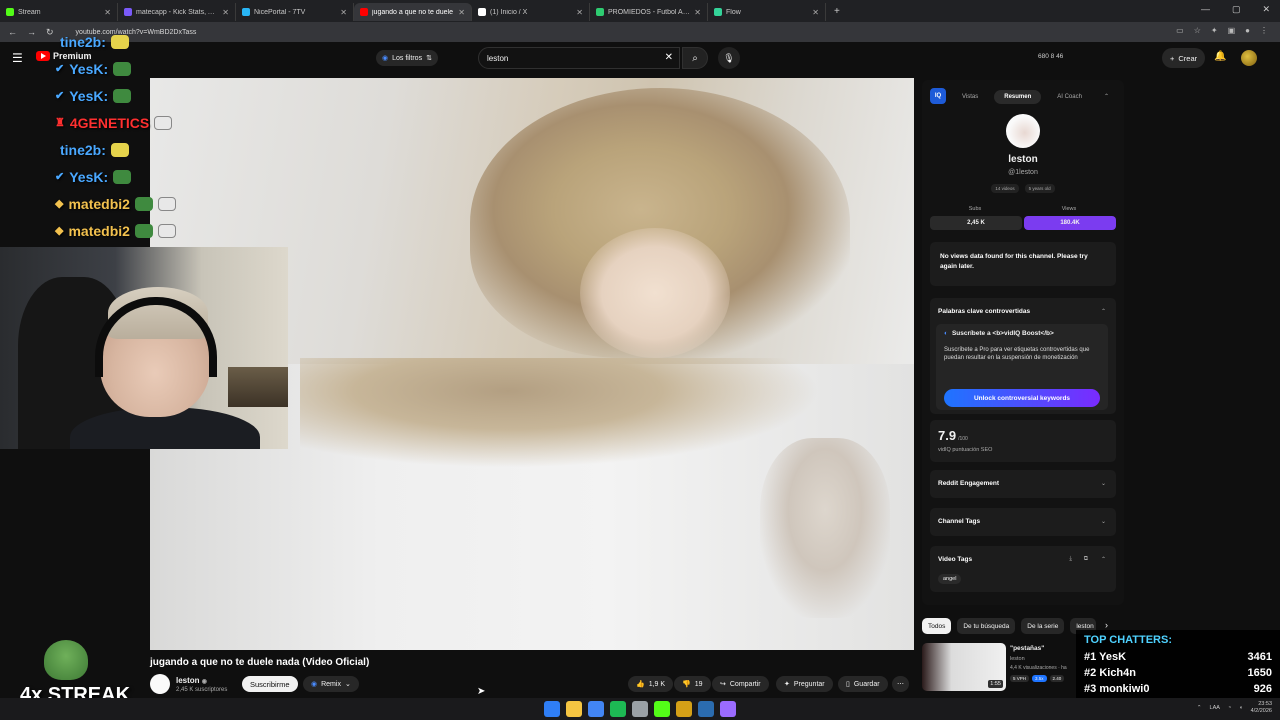  Describe the element at coordinates (740, 684) in the screenshot. I see `share-button: ↪ Compartir` at that location.